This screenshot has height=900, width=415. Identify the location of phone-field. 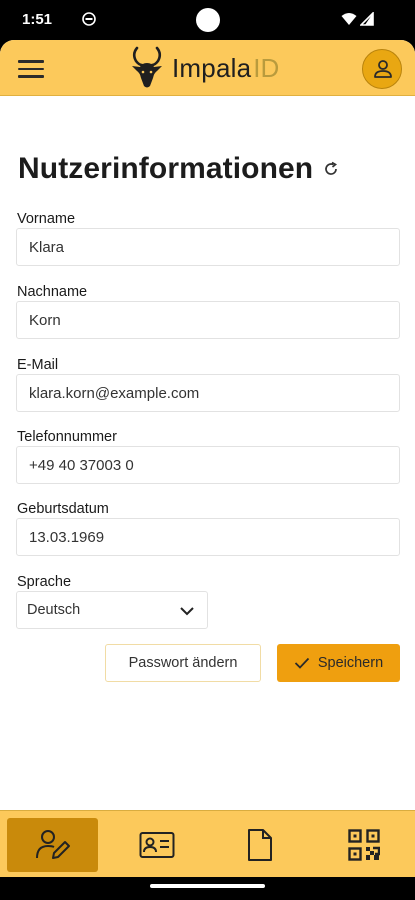
(208, 465).